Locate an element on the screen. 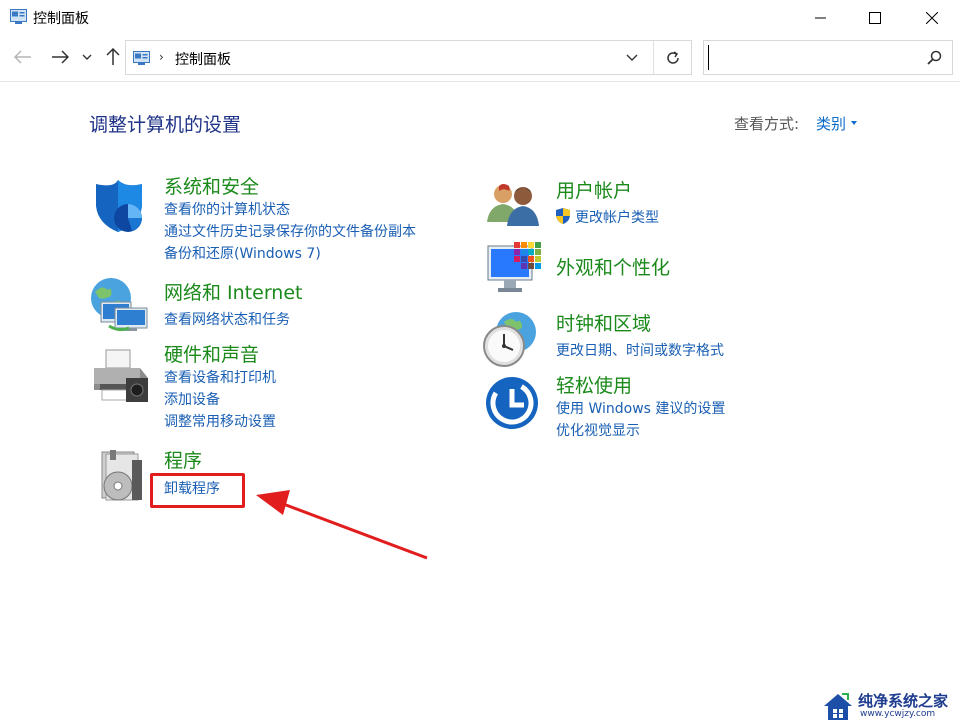 Image resolution: width=960 pixels, height=727 pixels. category-title: 系统和安全 is located at coordinates (211, 185).